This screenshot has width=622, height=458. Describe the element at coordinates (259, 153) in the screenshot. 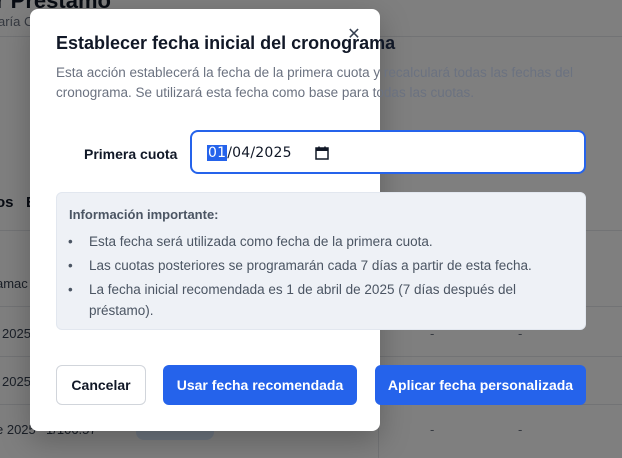

I see `date-rest-segment: /04/2025` at that location.